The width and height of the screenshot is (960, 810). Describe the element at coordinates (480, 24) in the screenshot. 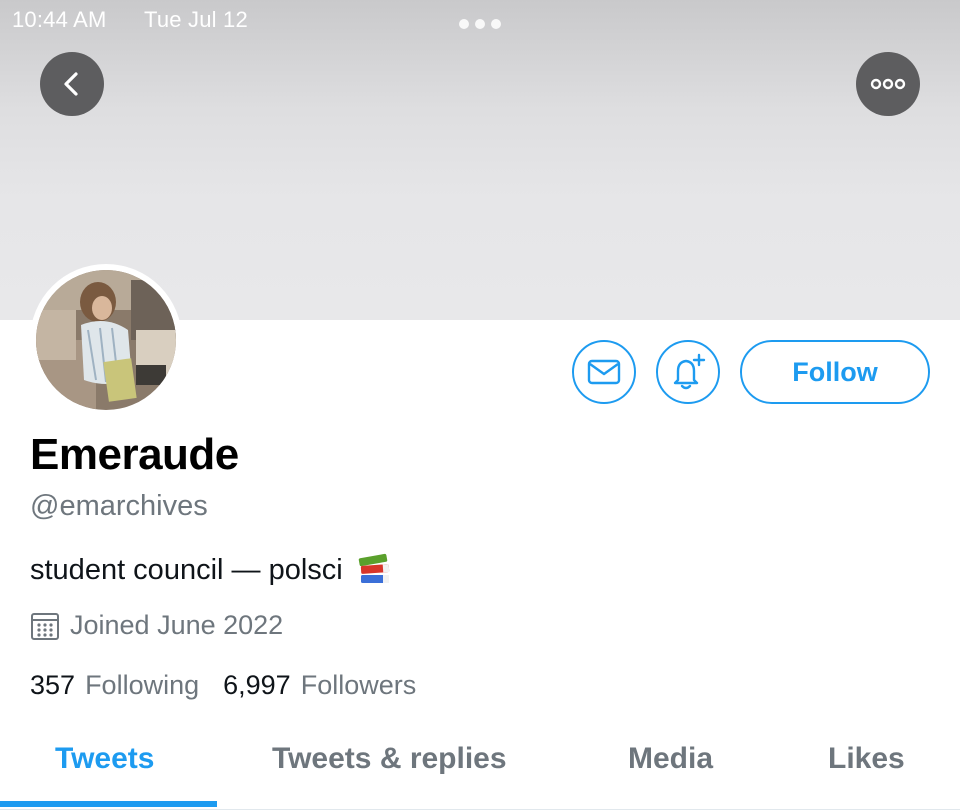

I see `multitasking-dots` at that location.